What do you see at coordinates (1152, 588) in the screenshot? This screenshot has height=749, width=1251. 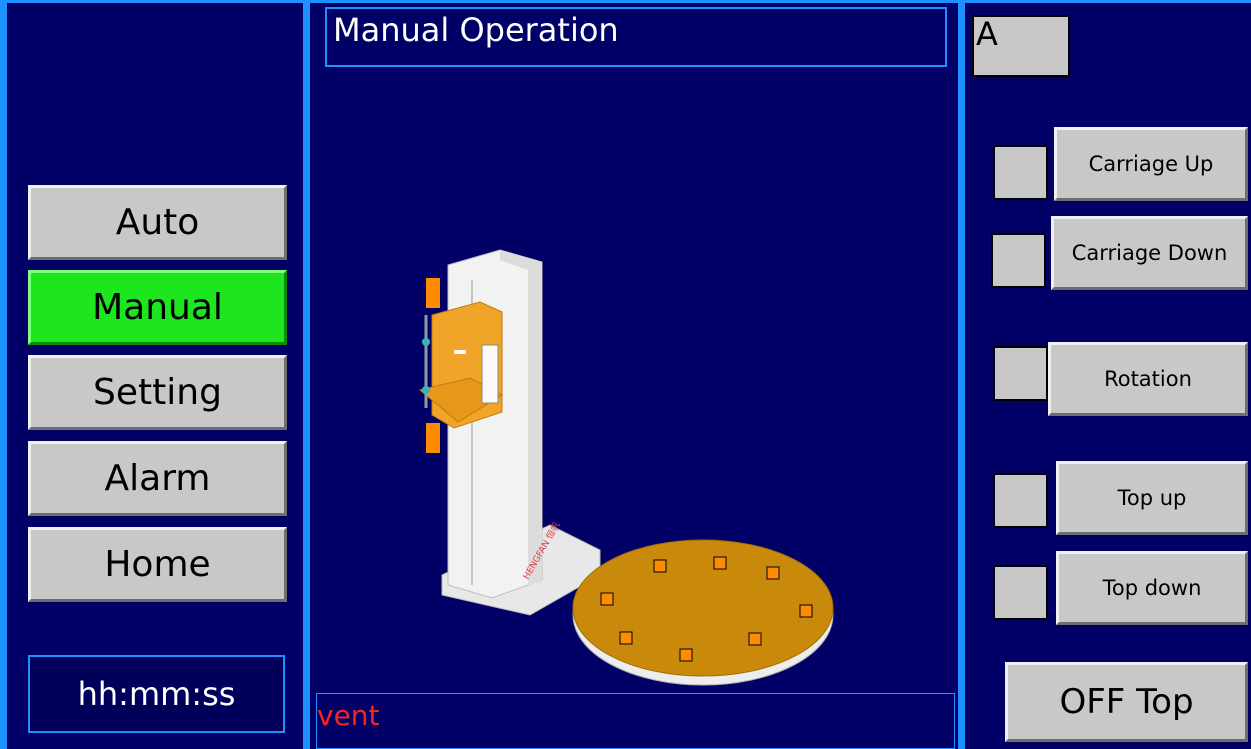 I see `top-down-button: Top down` at bounding box center [1152, 588].